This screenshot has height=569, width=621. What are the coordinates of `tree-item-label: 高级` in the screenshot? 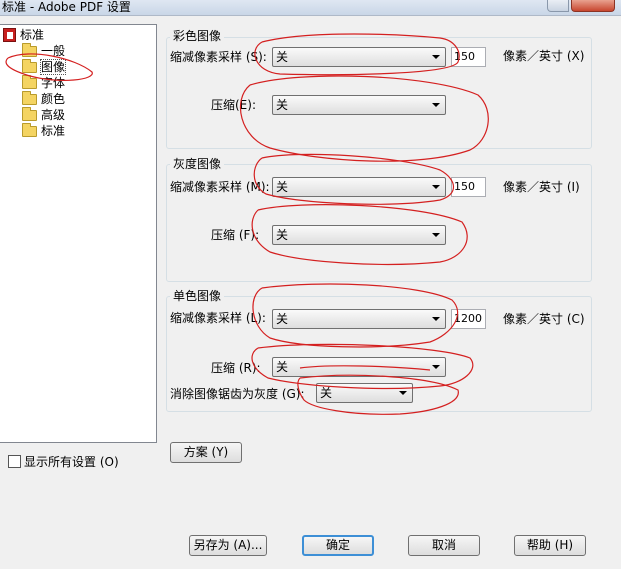 It's located at (53, 115).